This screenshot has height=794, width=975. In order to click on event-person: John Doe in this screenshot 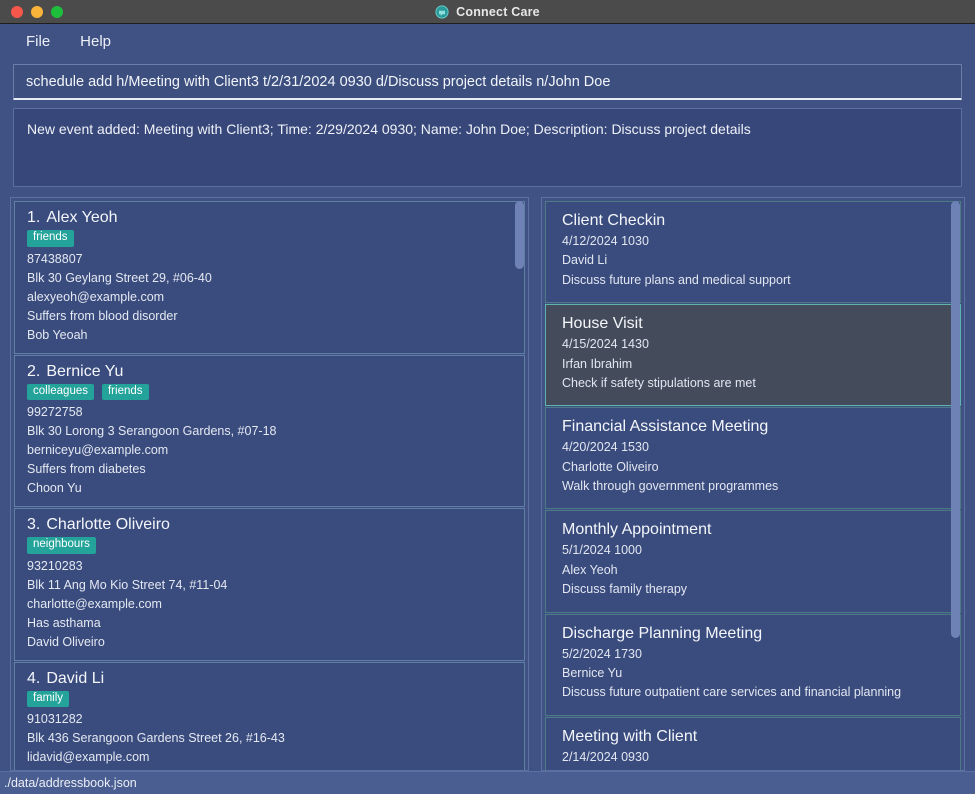, I will do `click(753, 768)`.